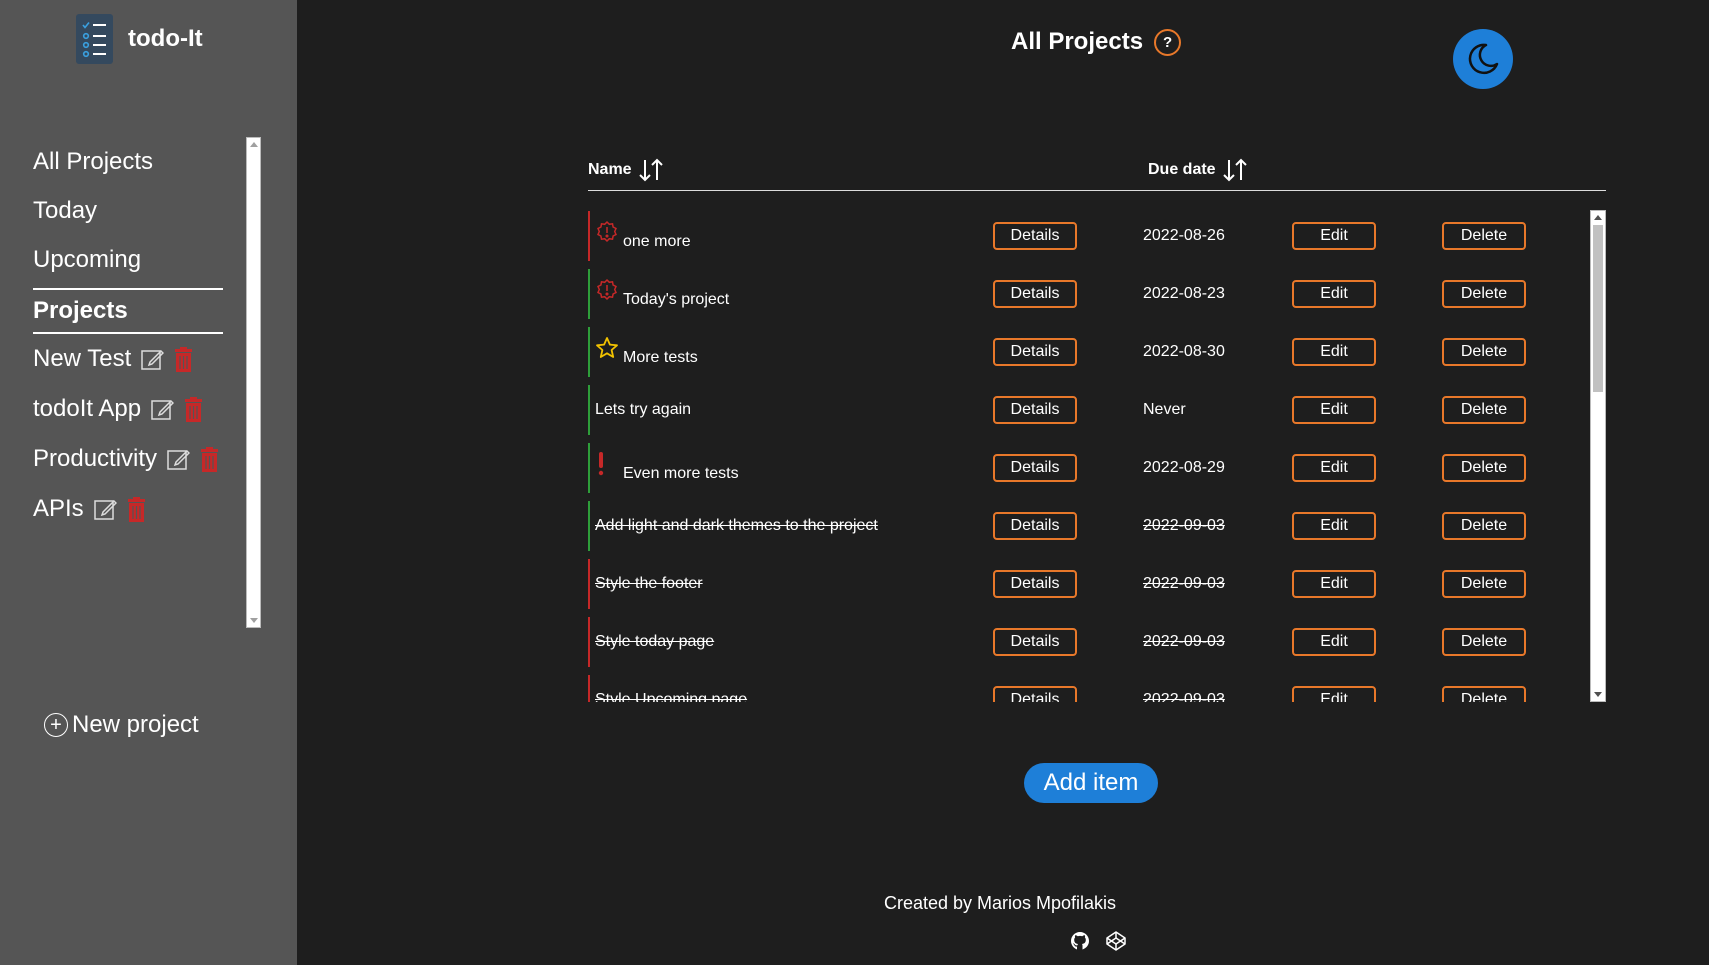 The height and width of the screenshot is (965, 1709). Describe the element at coordinates (253, 382) in the screenshot. I see `sidebar-scrollbar` at that location.